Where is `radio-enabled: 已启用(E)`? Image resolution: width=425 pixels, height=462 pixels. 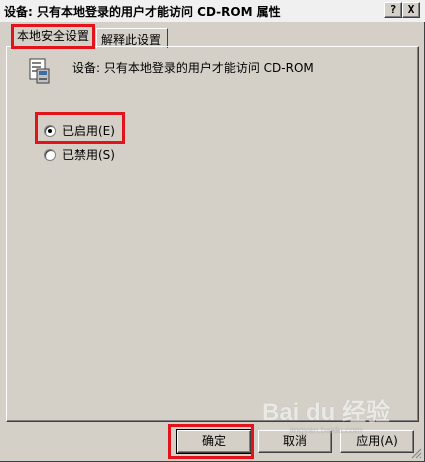 radio-enabled: 已启用(E) is located at coordinates (79, 130).